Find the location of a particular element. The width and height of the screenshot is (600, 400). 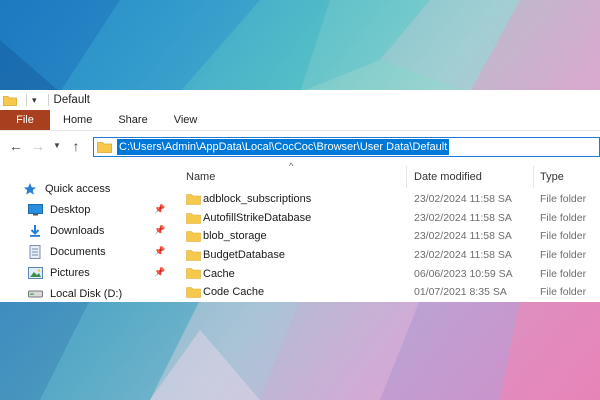

file-name: Cache is located at coordinates (219, 273).